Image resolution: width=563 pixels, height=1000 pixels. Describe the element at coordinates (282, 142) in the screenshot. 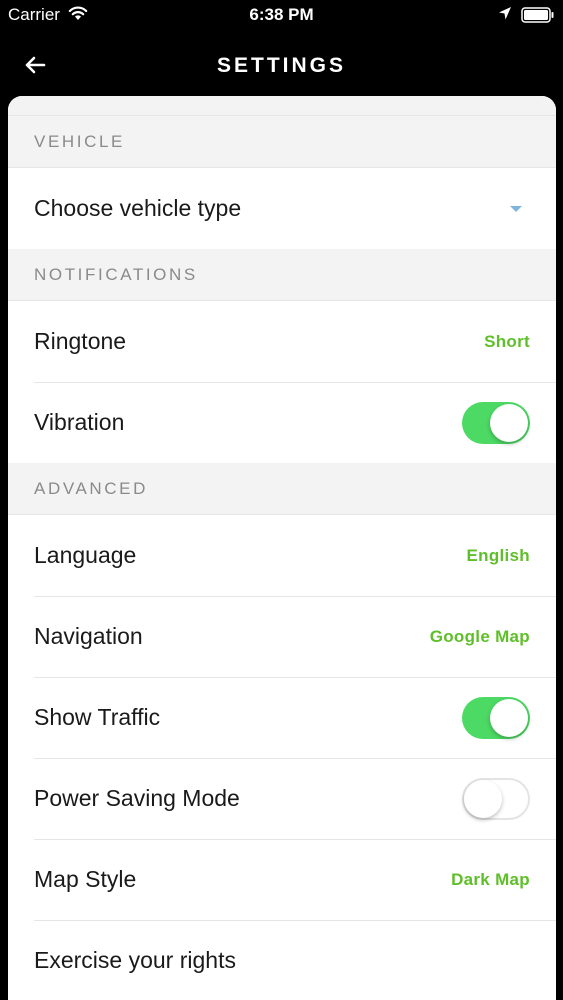

I see `section-header-vehicle: VEHICLE` at that location.